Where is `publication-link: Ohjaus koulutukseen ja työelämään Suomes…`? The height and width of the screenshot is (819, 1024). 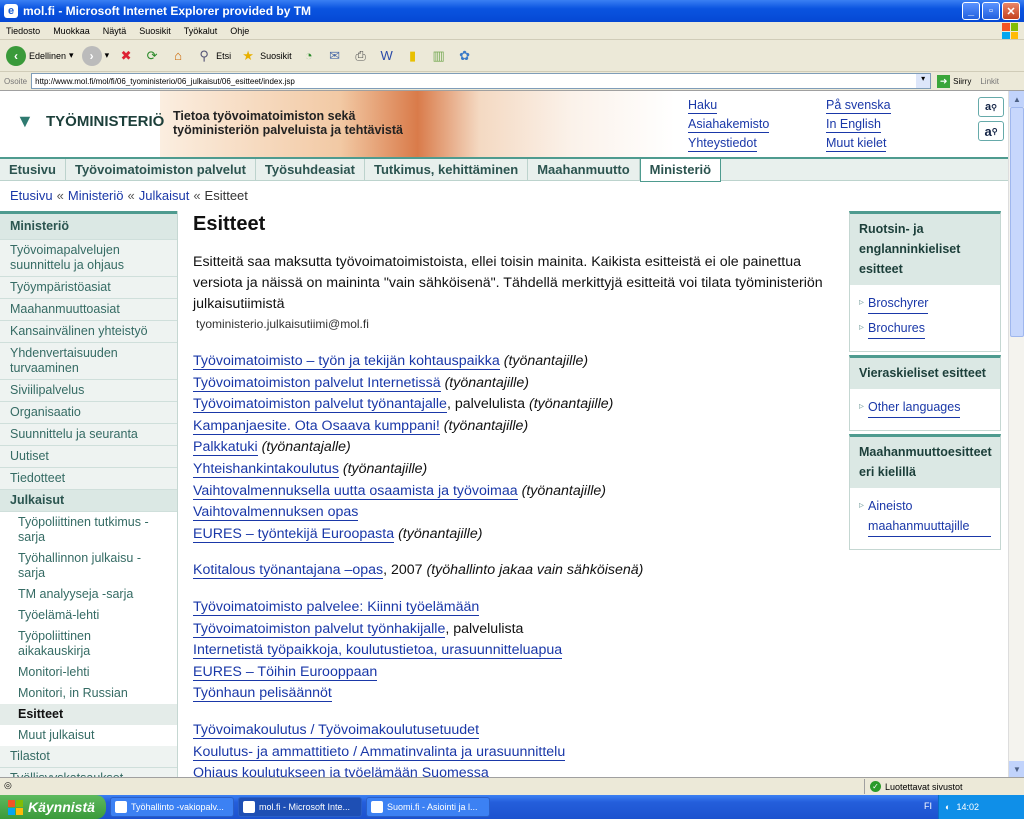
publication-link: Ohjaus koulutukseen ja työelämään Suomes… is located at coordinates (341, 771).